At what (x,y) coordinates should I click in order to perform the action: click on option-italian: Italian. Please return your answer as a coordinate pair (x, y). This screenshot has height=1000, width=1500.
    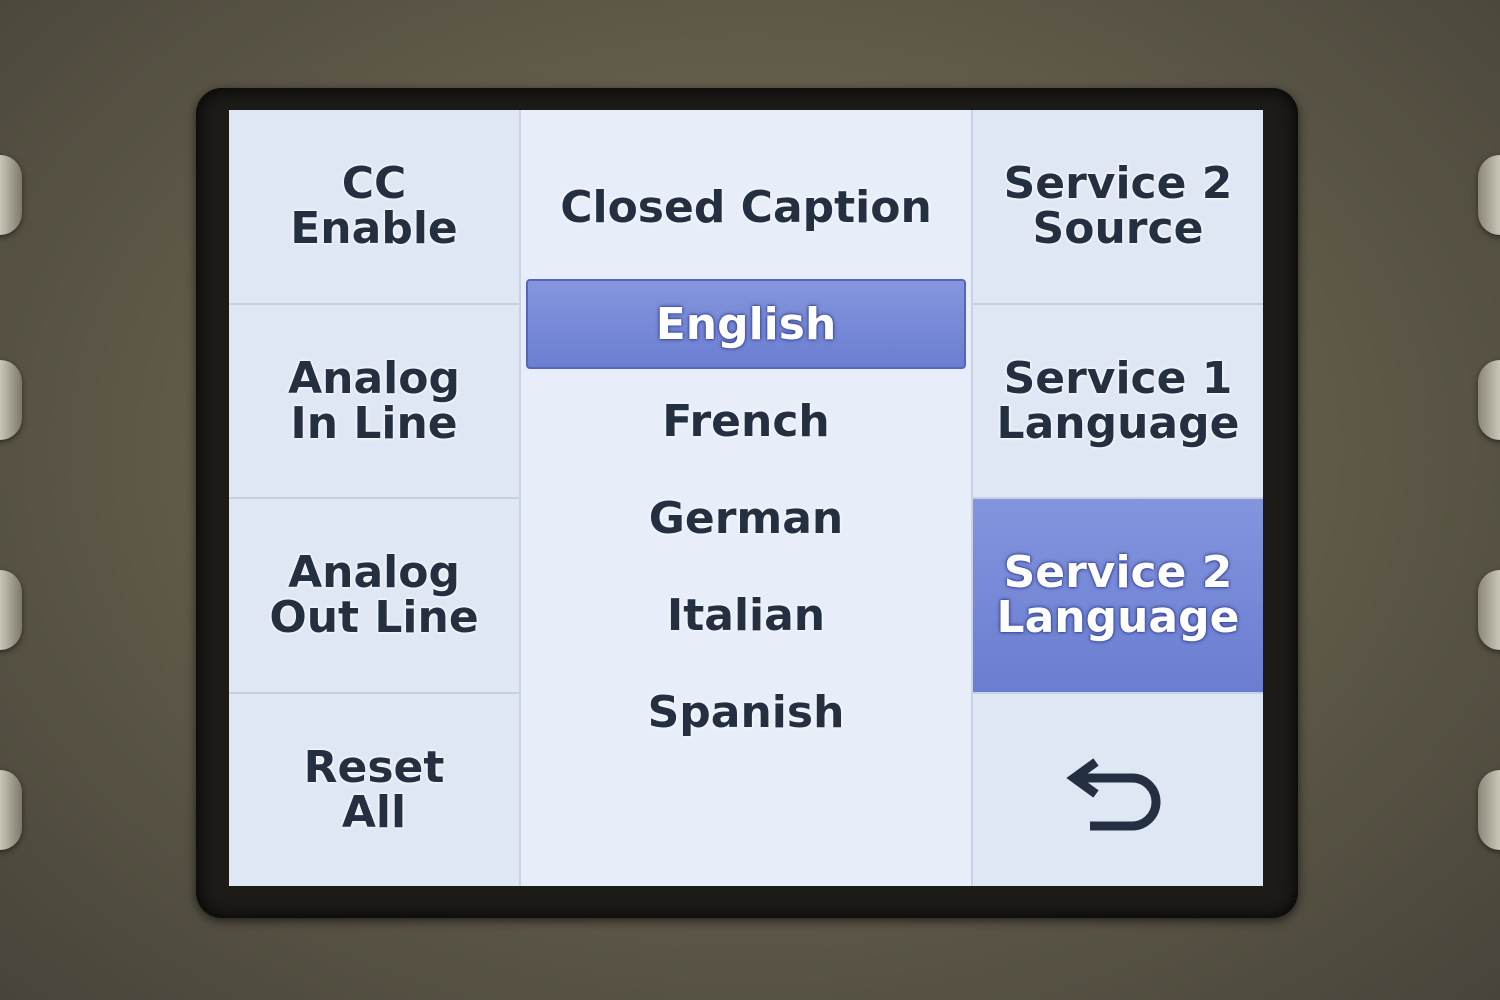
    Looking at the image, I should click on (746, 615).